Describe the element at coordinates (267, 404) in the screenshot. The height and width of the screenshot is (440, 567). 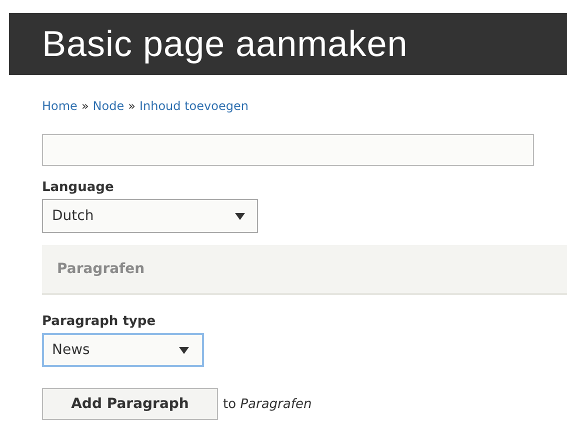
I see `target-text: to Paragrafen` at that location.